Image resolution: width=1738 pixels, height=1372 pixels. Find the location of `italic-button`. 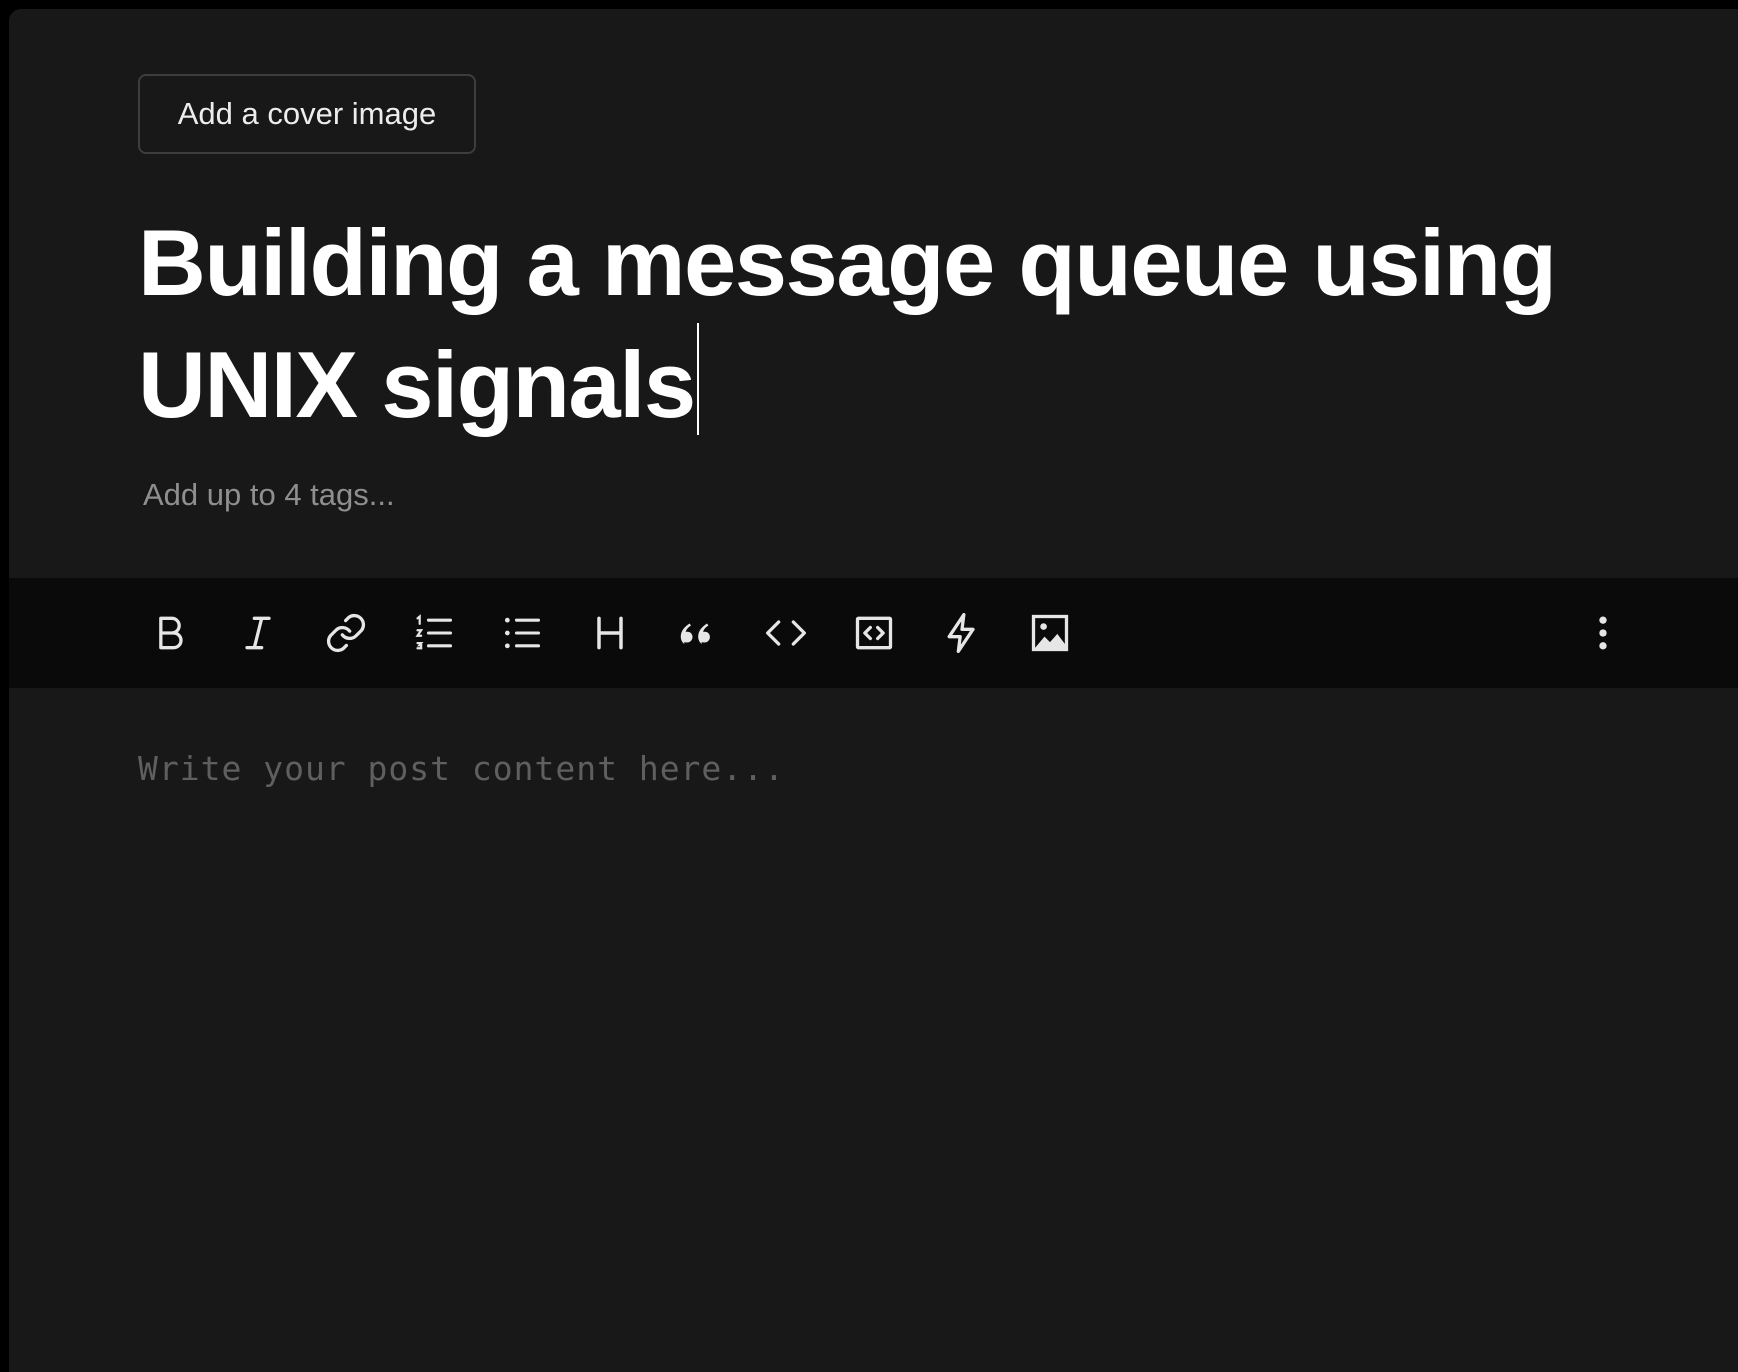

italic-button is located at coordinates (258, 633).